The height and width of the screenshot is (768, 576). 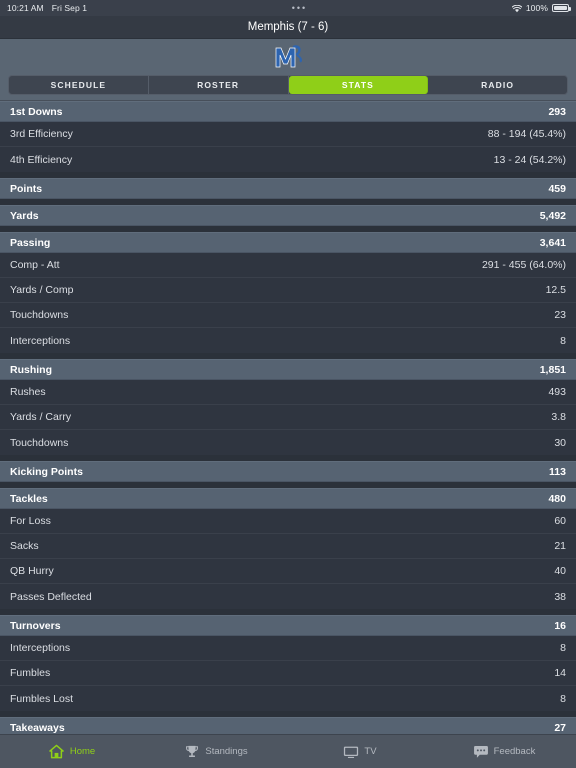 I want to click on stats-row-value: 38, so click(x=560, y=596).